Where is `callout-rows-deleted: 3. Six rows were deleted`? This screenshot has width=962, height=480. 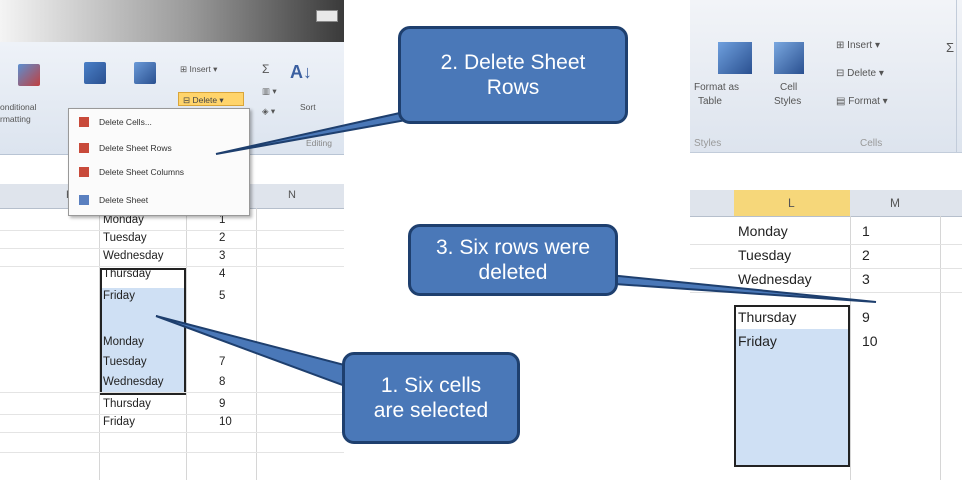 callout-rows-deleted: 3. Six rows were deleted is located at coordinates (513, 260).